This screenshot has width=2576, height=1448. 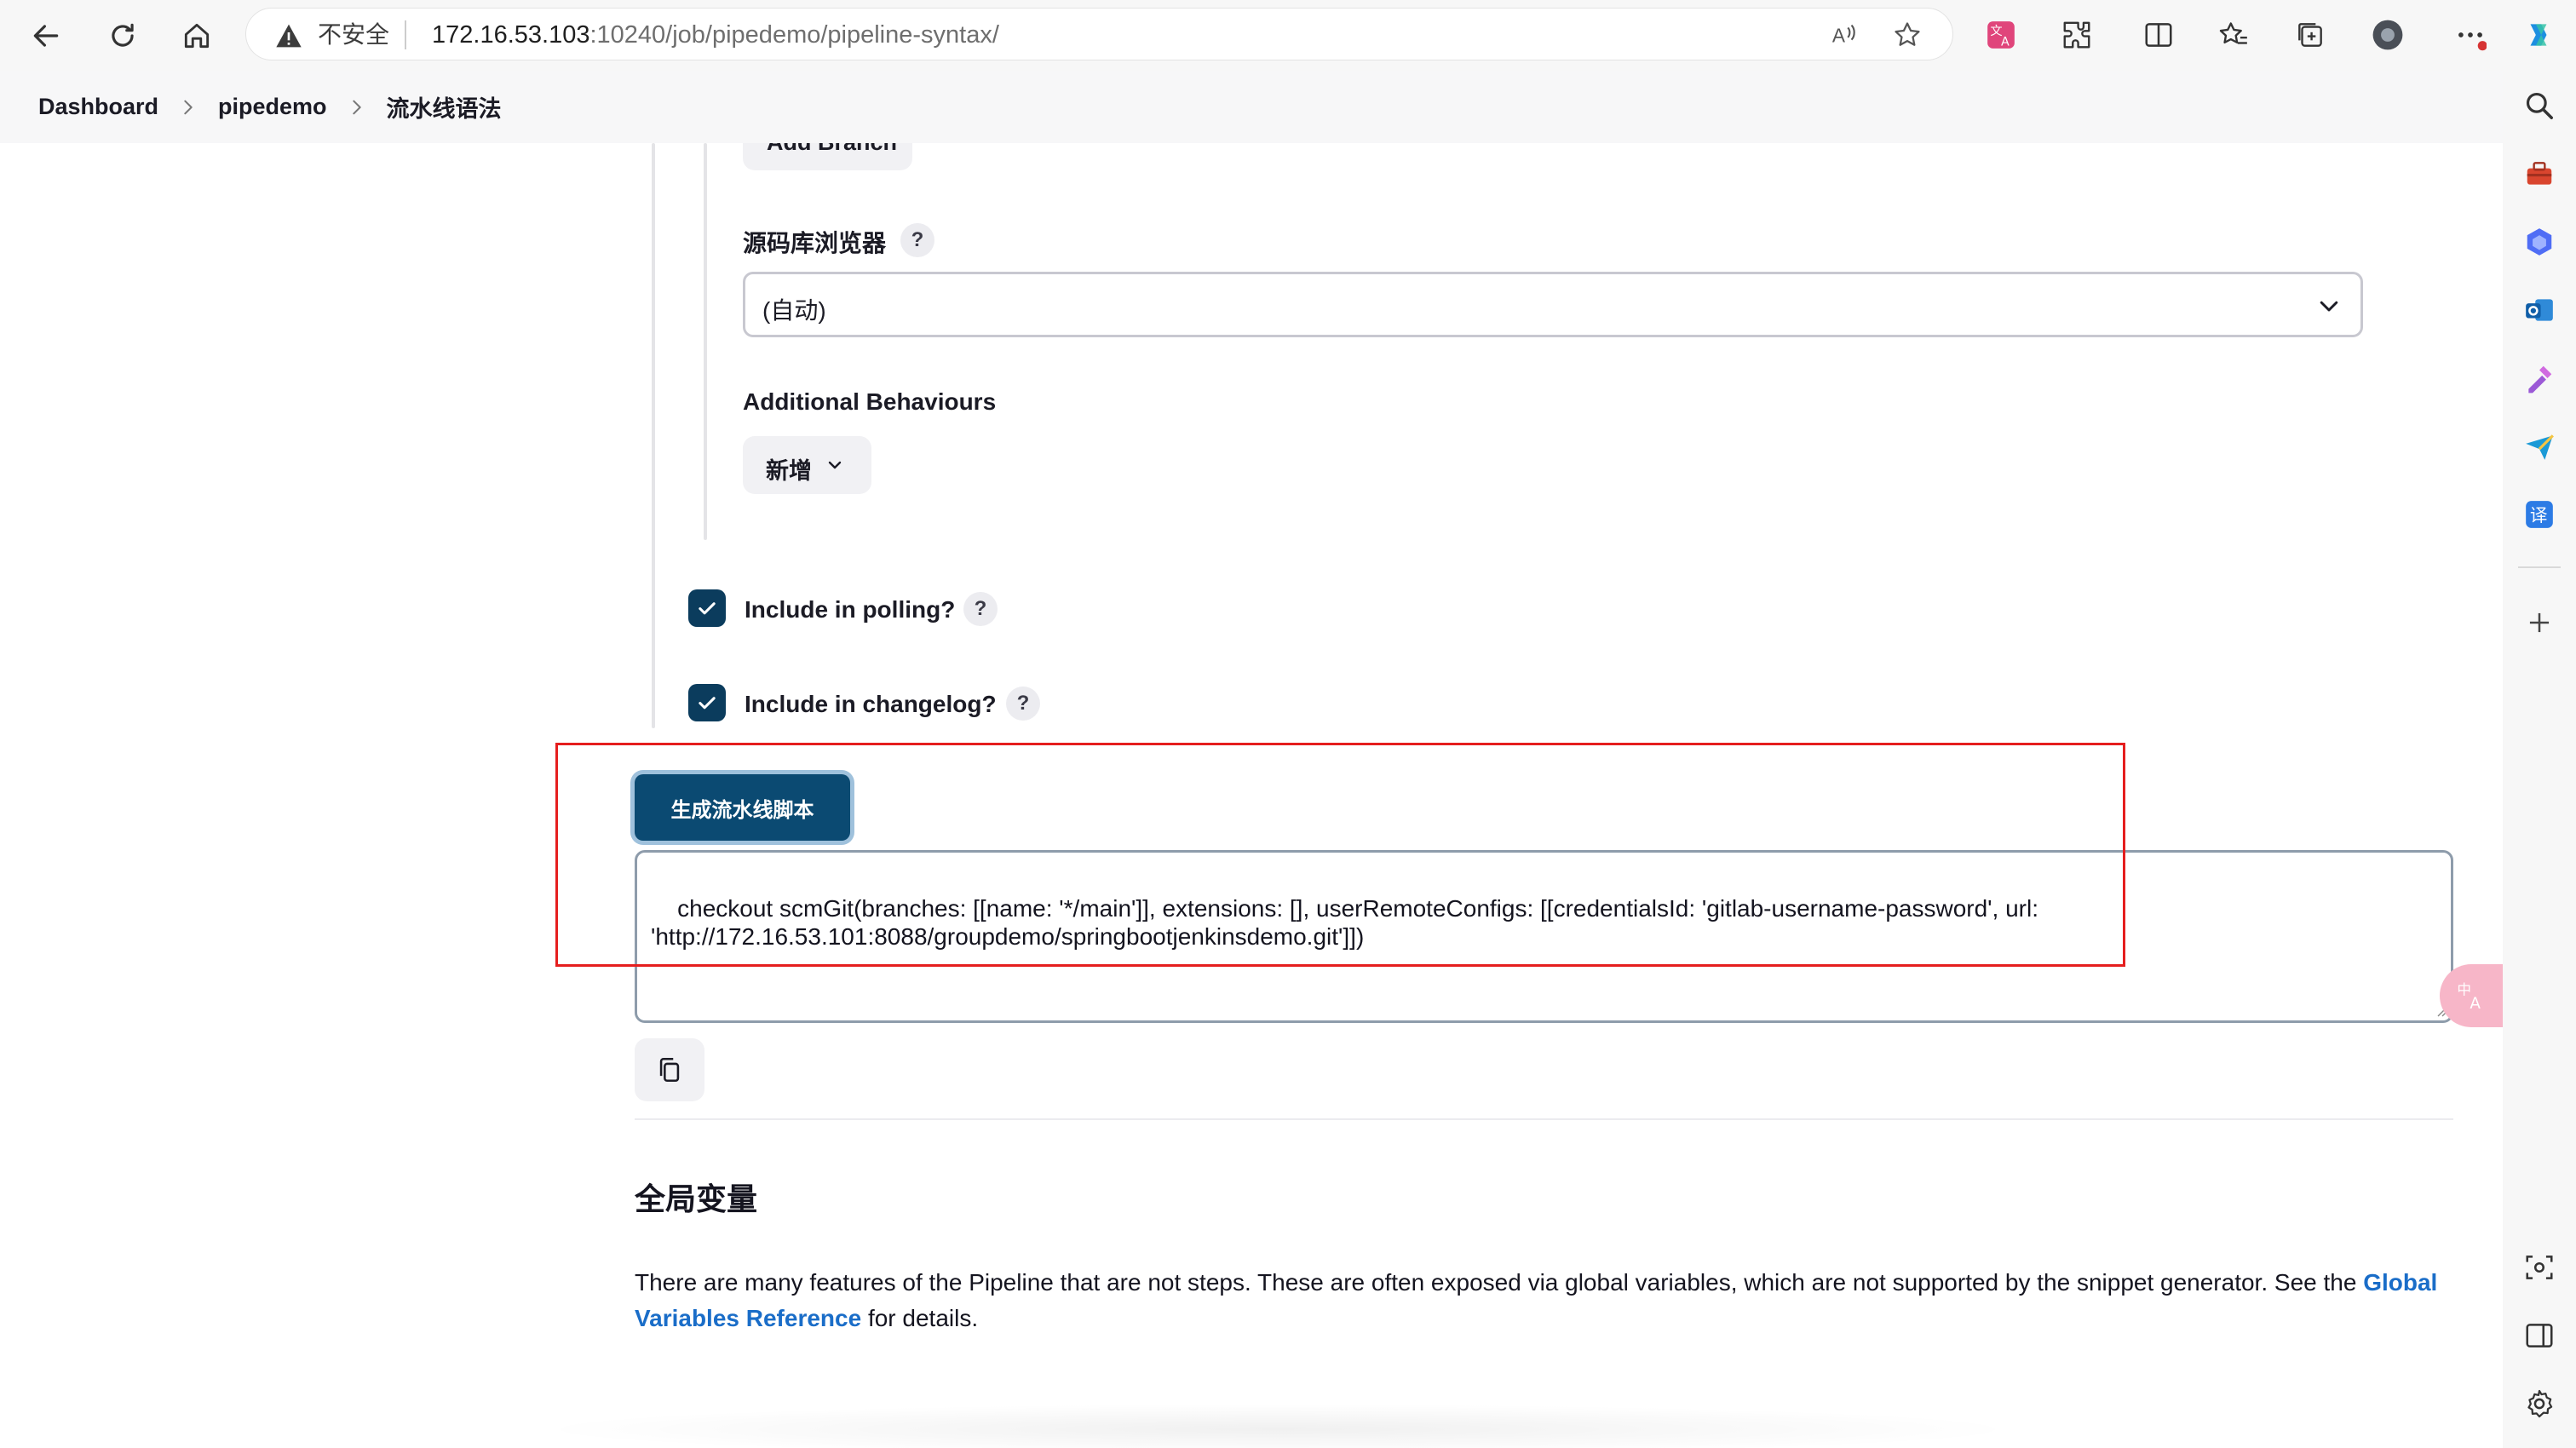 What do you see at coordinates (2540, 310) in the screenshot?
I see `sidebar-outlook-icon` at bounding box center [2540, 310].